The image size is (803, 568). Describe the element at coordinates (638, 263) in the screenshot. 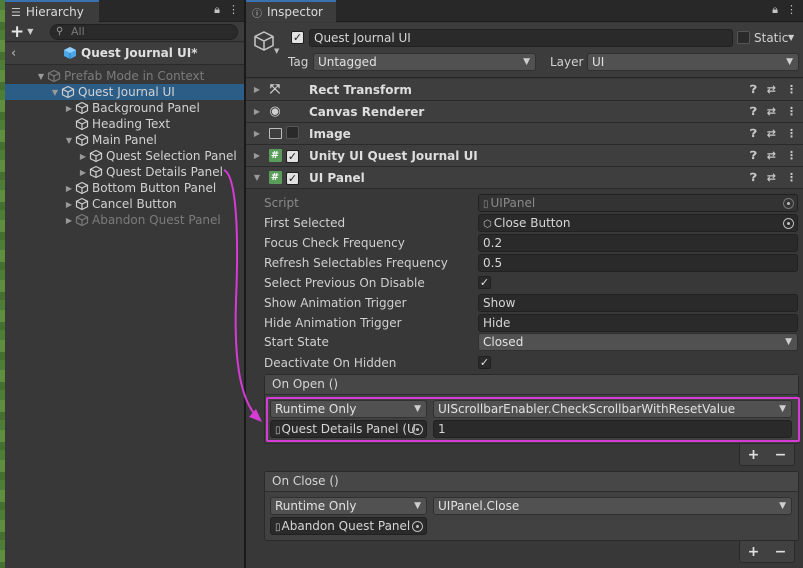

I see `refresh-selectables-input: 0.5` at that location.